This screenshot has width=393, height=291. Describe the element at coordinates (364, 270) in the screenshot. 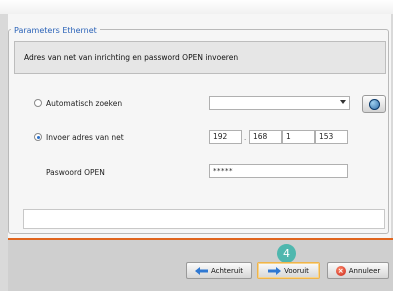

I see `cancel-label: Annuleer` at that location.